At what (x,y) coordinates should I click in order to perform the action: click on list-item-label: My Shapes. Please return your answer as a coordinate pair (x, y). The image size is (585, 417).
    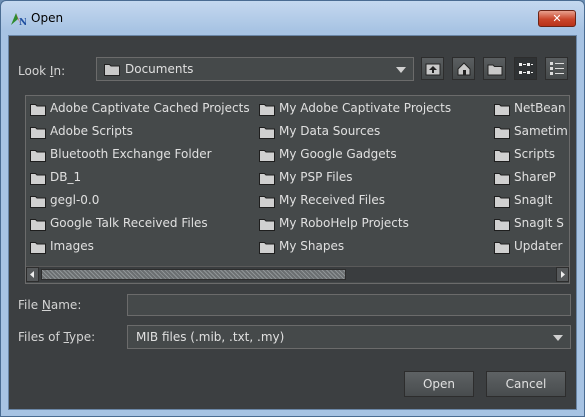
    Looking at the image, I should click on (312, 246).